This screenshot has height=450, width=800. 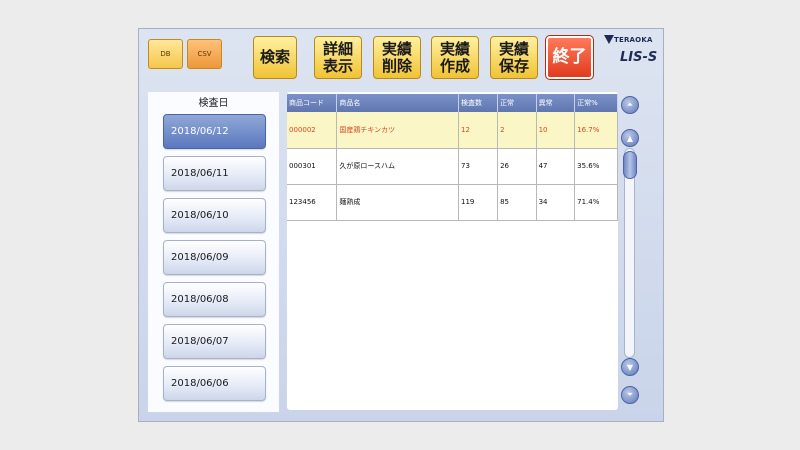 What do you see at coordinates (633, 40) in the screenshot?
I see `logo-brand-text: TERAOKA` at bounding box center [633, 40].